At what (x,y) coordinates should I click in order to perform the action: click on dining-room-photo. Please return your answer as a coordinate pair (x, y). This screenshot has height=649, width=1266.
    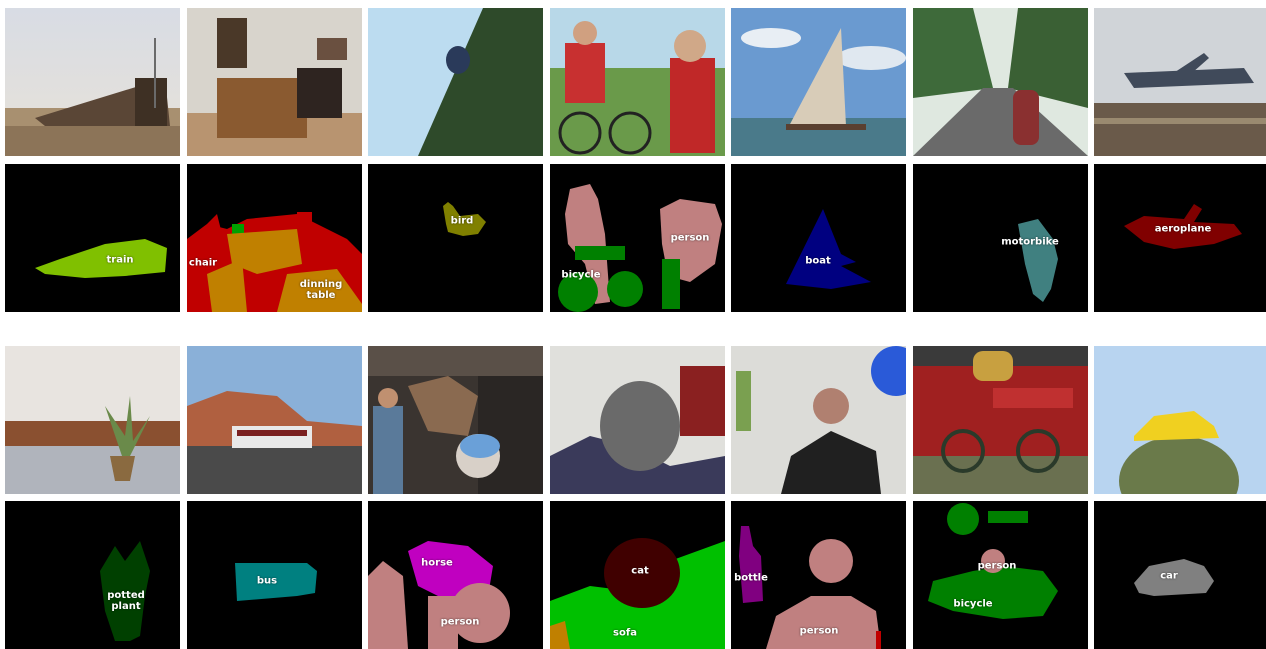
    Looking at the image, I should click on (274, 82).